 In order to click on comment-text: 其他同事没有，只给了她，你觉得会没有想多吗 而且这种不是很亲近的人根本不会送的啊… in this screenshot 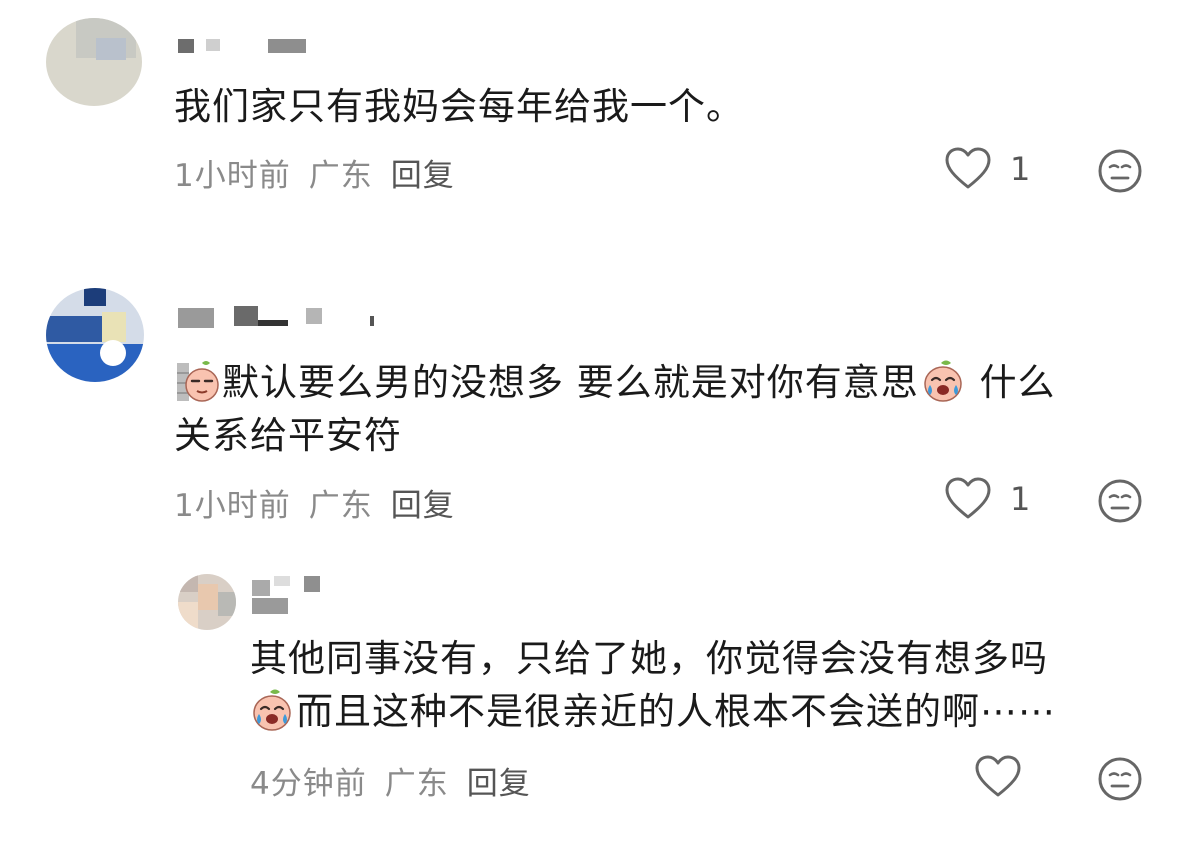, I will do `click(653, 685)`.